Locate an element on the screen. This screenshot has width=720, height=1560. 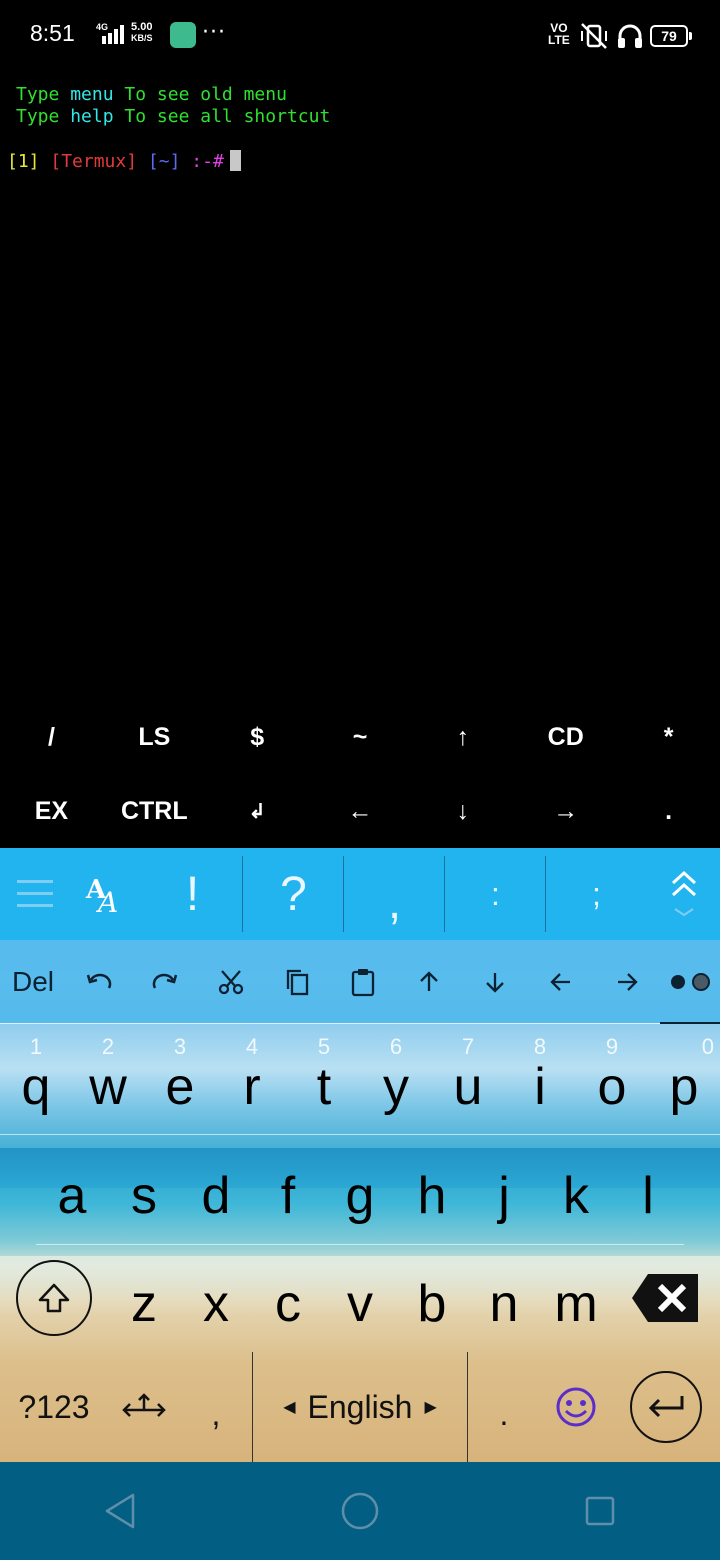
suggestion-exclaim: ! is located at coordinates (192, 894).